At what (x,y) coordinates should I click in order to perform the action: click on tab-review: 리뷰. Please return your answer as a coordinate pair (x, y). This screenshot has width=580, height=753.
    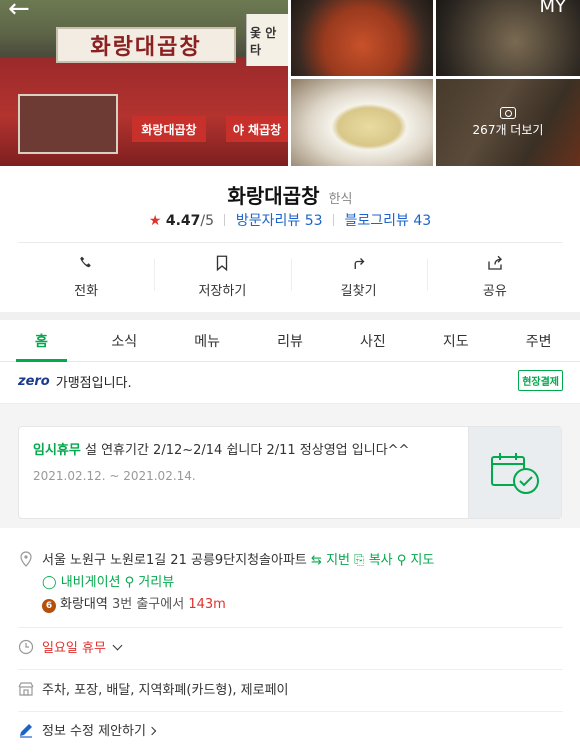
    Looking at the image, I should click on (290, 340).